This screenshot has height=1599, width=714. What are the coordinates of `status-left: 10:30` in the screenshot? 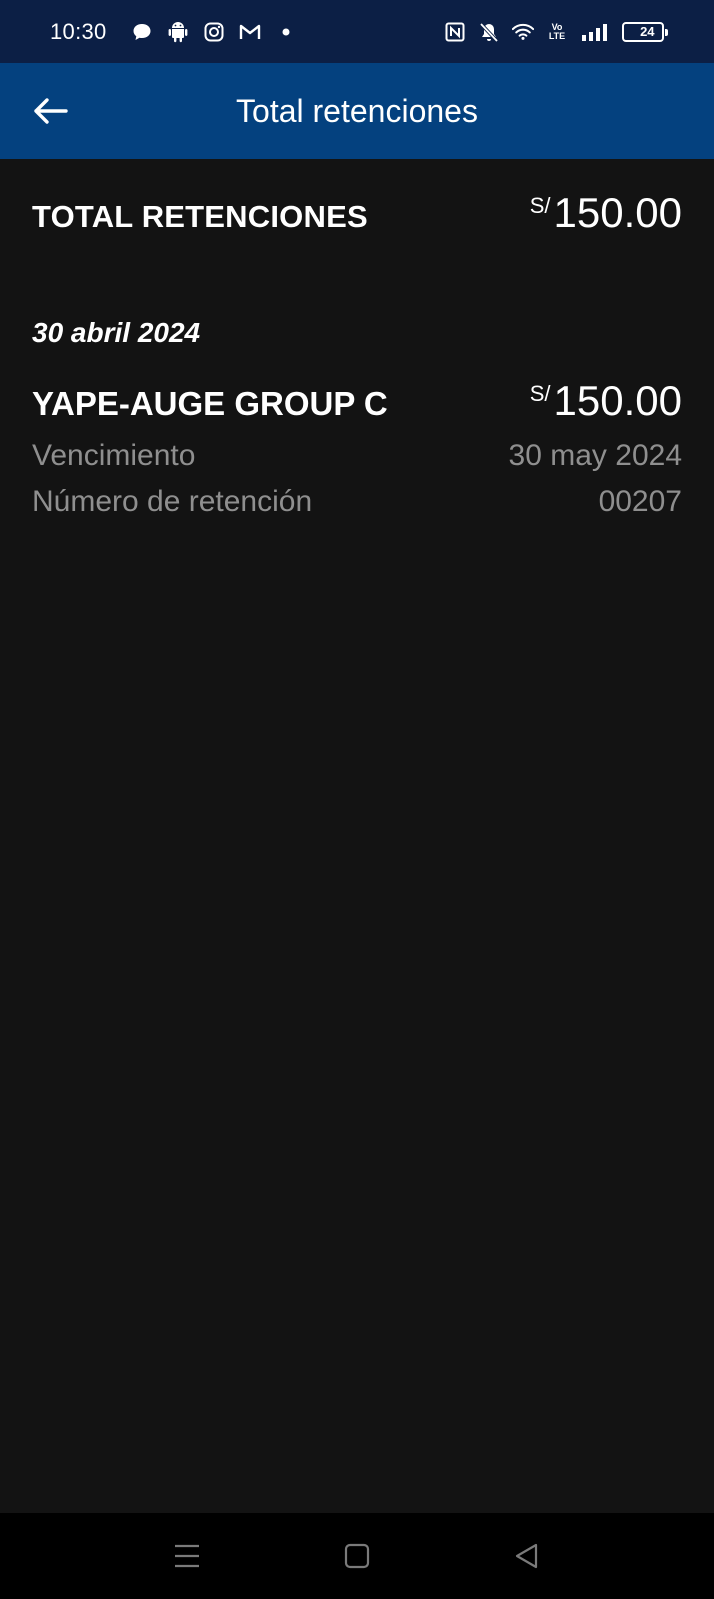 It's located at (173, 32).